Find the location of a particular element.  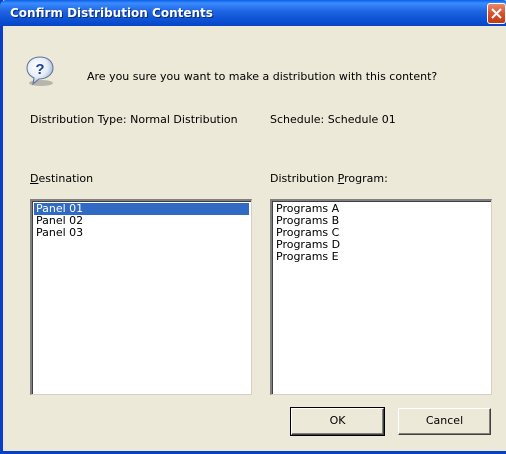

distribution-program-label: Distribution Program: is located at coordinates (329, 178).